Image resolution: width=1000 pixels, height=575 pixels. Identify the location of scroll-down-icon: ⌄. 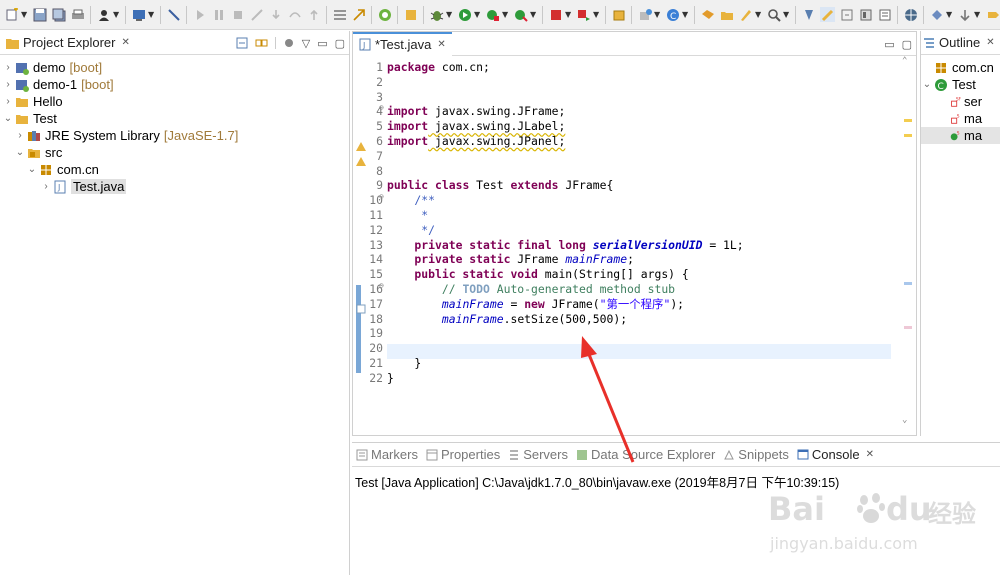
(904, 420).